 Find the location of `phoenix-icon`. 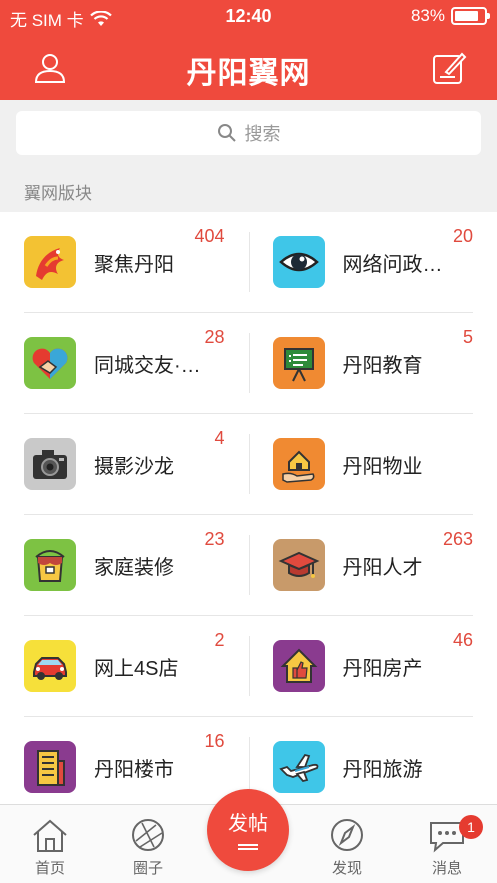

phoenix-icon is located at coordinates (50, 262).